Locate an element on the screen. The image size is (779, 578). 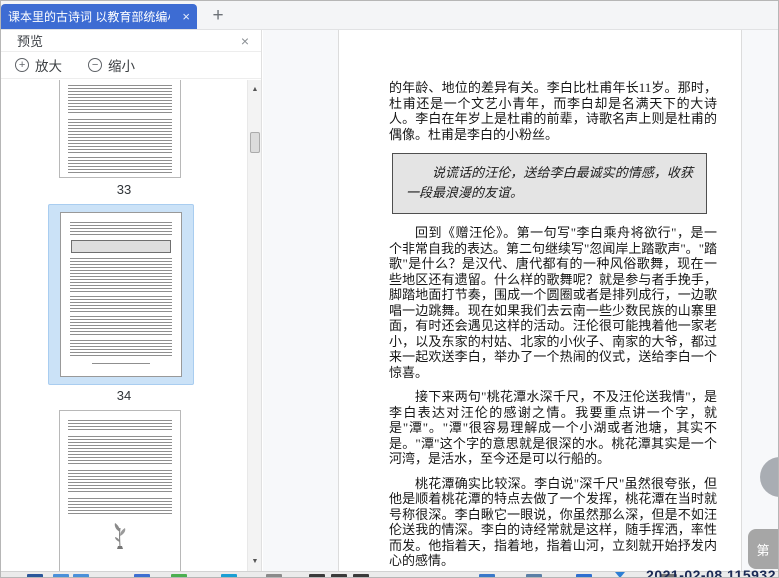
thumbnail-selection-highlight is located at coordinates (121, 294).